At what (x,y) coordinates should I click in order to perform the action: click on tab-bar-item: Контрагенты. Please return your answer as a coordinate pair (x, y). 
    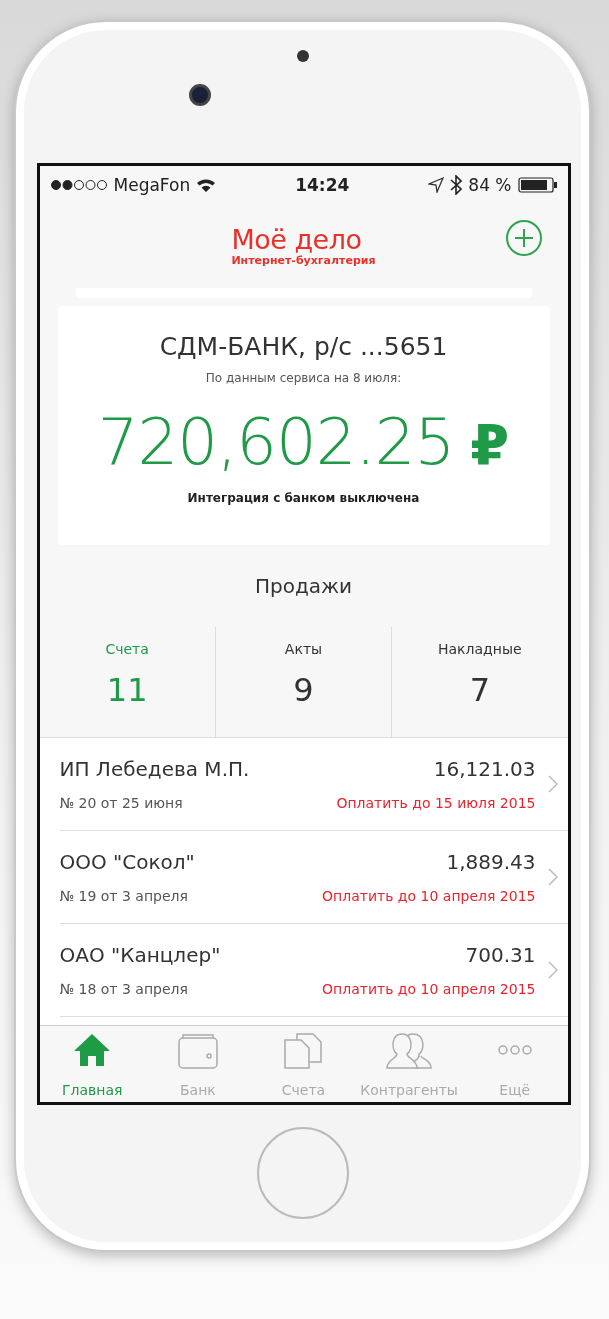
    Looking at the image, I should click on (409, 1064).